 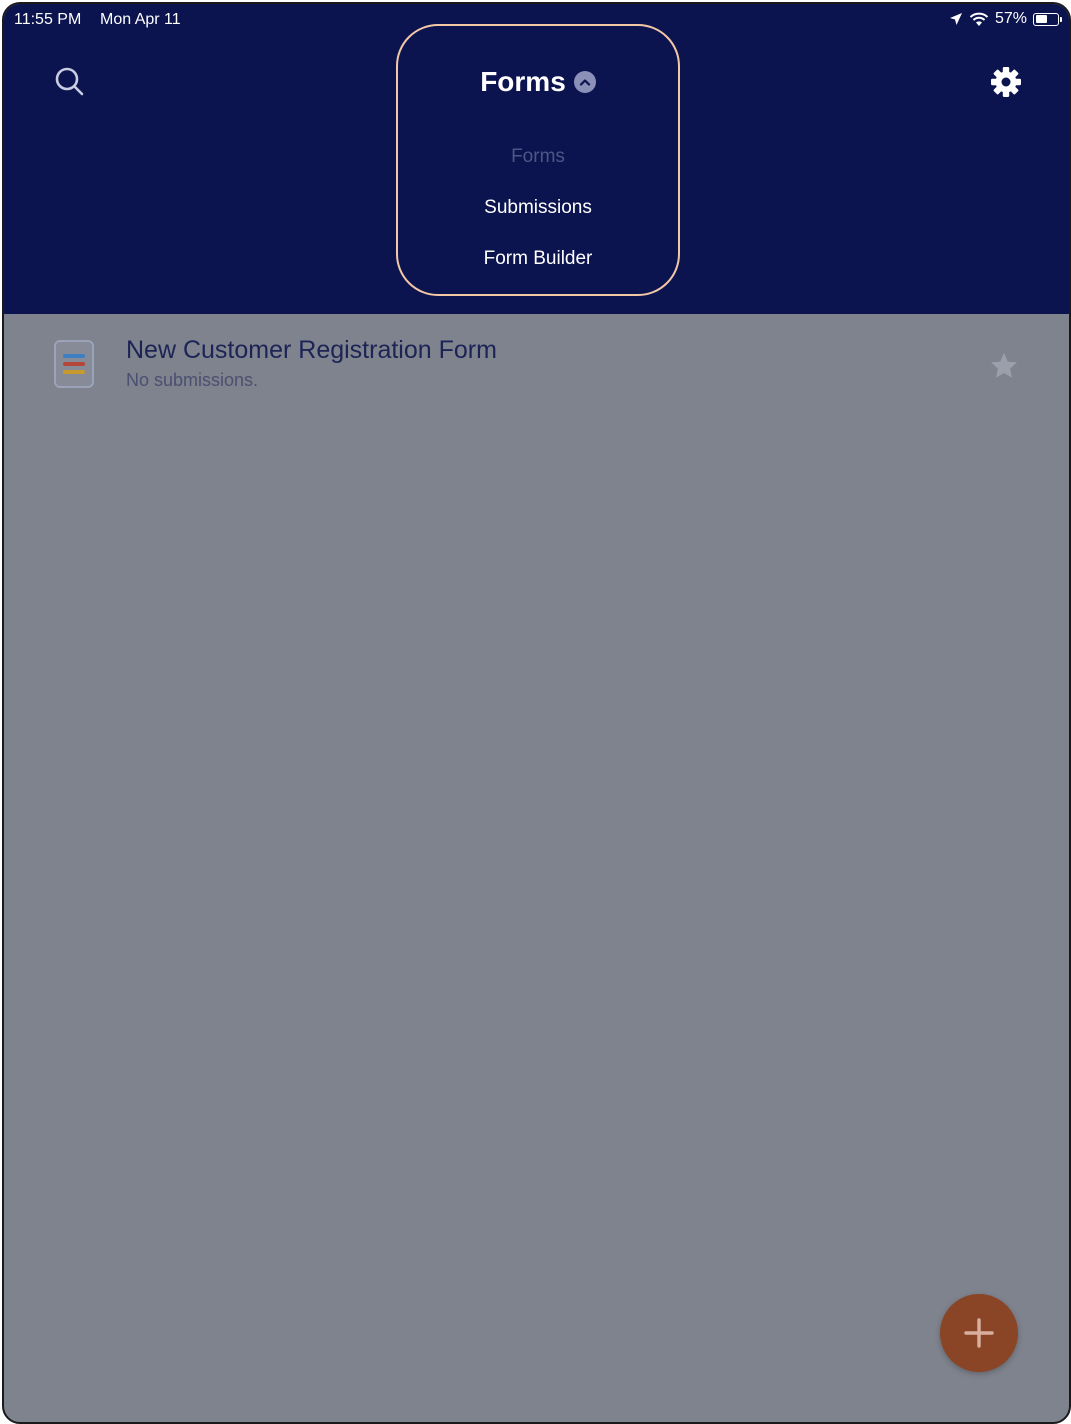 What do you see at coordinates (955, 19) in the screenshot?
I see `location-arrow-icon` at bounding box center [955, 19].